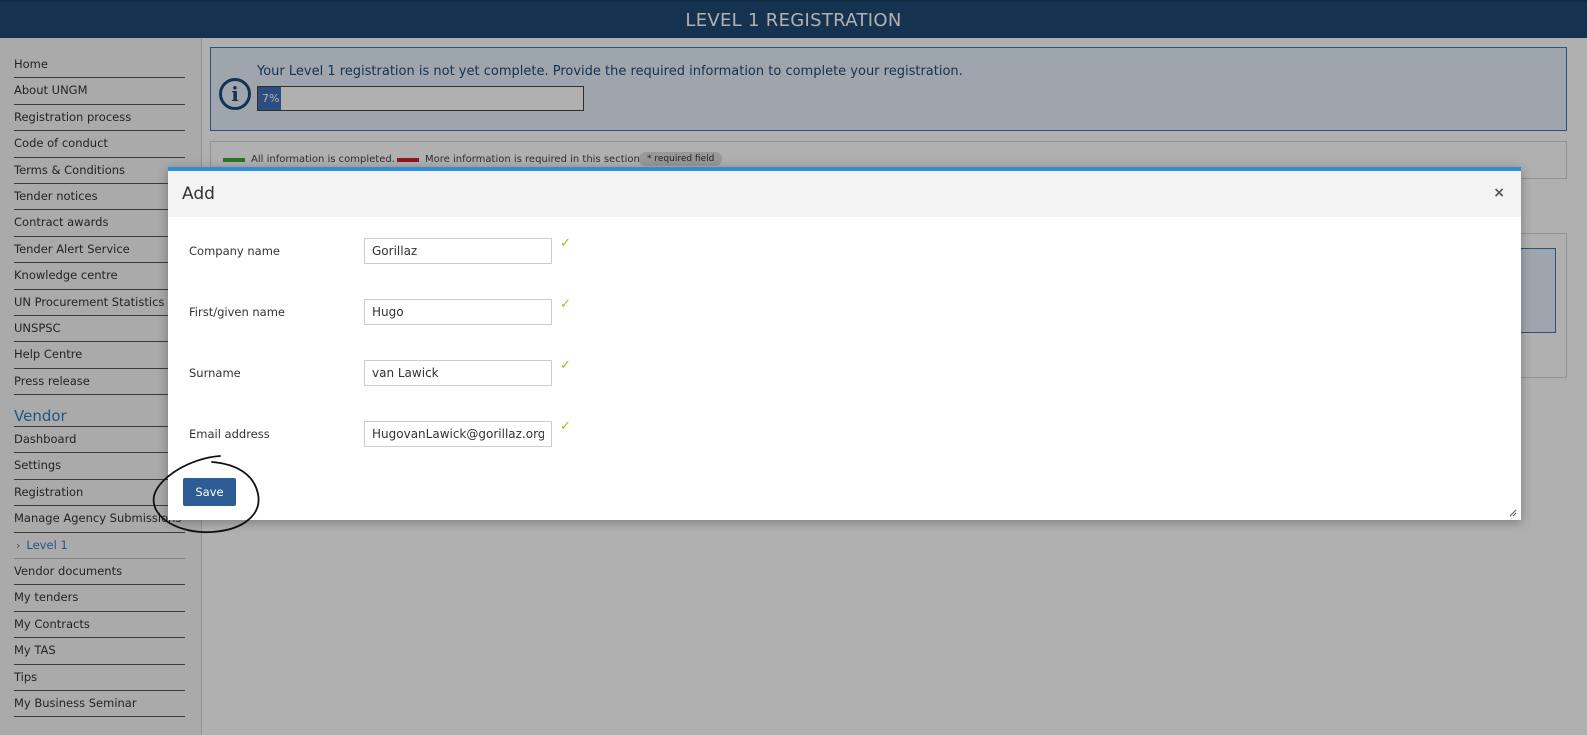 This screenshot has width=1587, height=735. What do you see at coordinates (458, 312) in the screenshot?
I see `first-name-field` at bounding box center [458, 312].